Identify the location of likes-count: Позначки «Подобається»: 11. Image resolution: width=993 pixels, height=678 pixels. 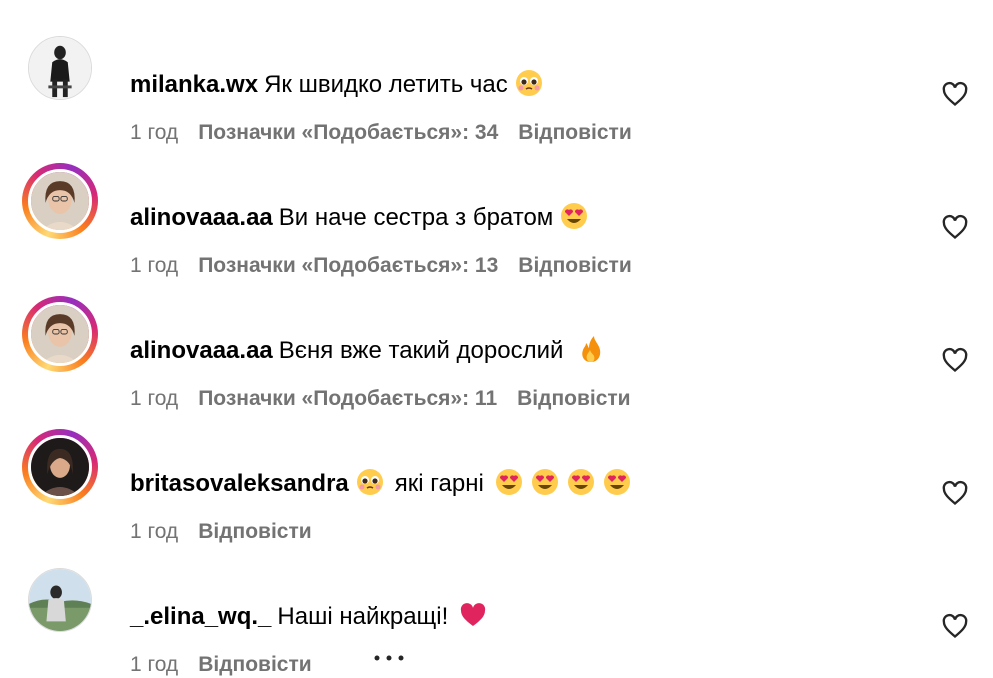
(347, 398).